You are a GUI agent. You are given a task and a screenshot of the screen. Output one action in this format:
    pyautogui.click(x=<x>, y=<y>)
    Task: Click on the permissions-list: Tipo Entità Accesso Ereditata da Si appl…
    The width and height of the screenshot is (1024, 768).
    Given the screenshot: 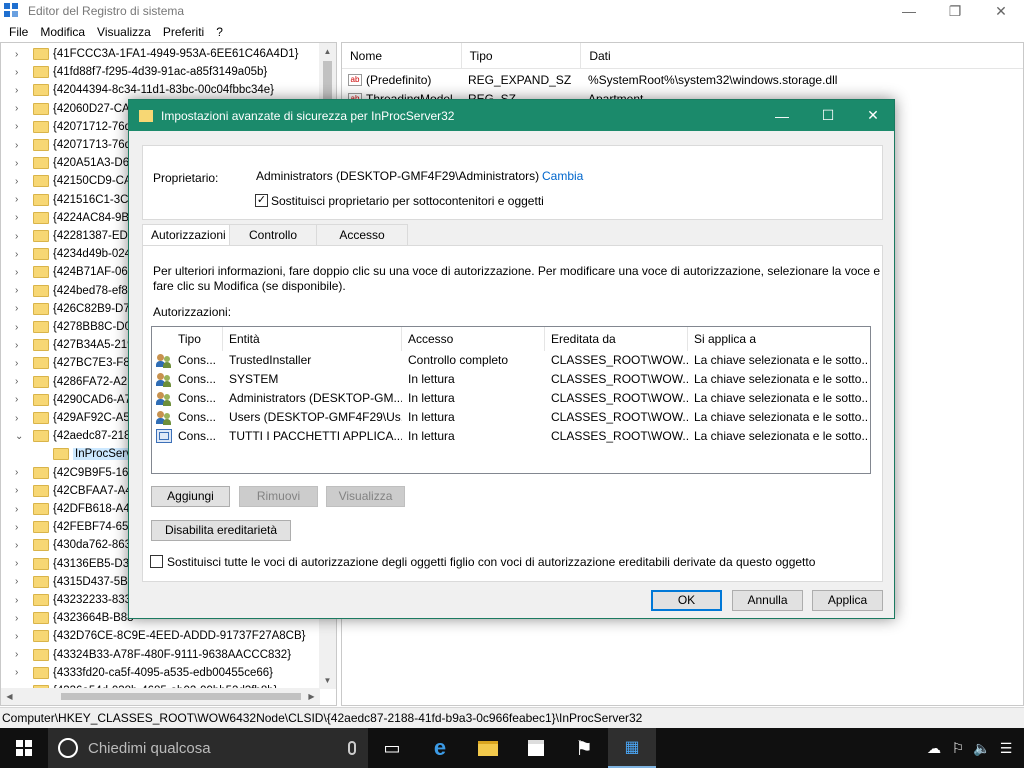 What is the action you would take?
    pyautogui.click(x=511, y=400)
    